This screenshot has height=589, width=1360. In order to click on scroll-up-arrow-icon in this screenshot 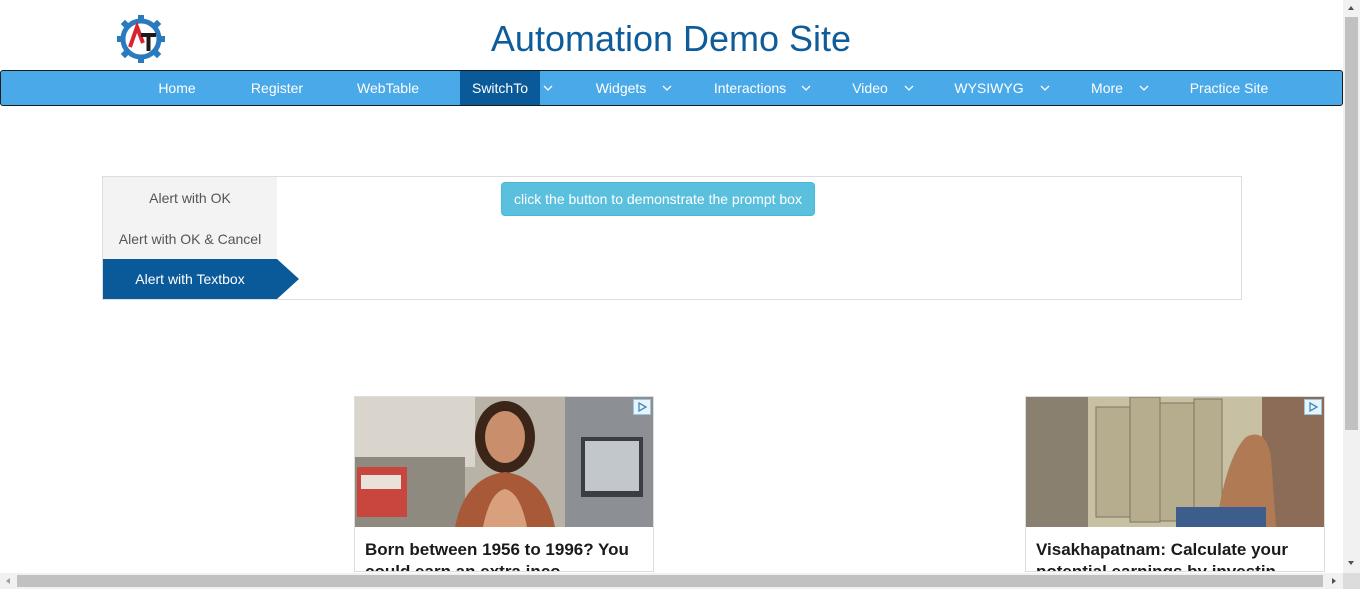, I will do `click(1351, 8)`.